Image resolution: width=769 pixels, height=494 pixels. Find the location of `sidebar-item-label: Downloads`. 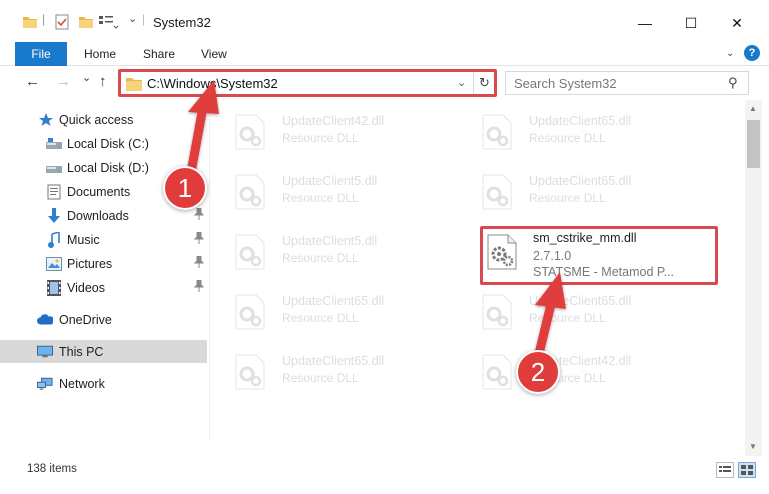

sidebar-item-label: Downloads is located at coordinates (98, 215).